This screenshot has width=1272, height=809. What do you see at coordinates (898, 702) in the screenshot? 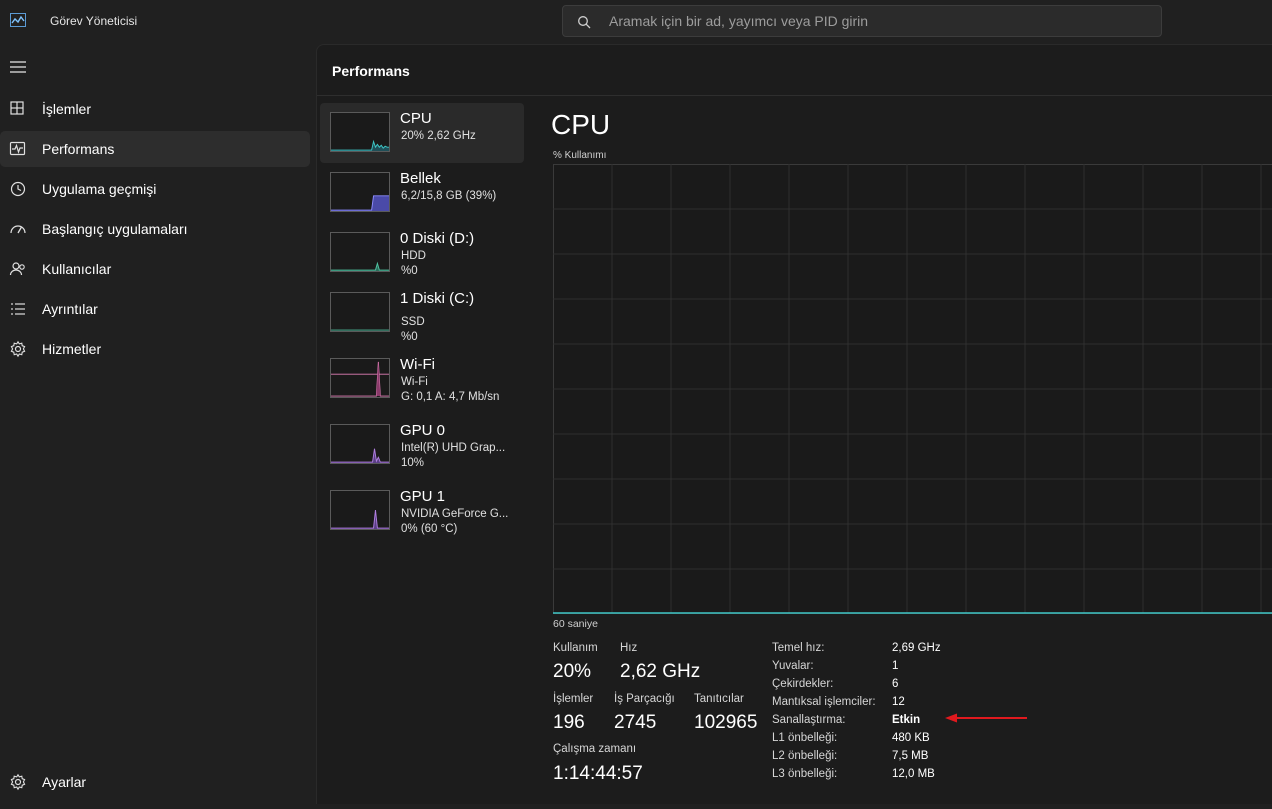
I see `spec-value: 12` at bounding box center [898, 702].